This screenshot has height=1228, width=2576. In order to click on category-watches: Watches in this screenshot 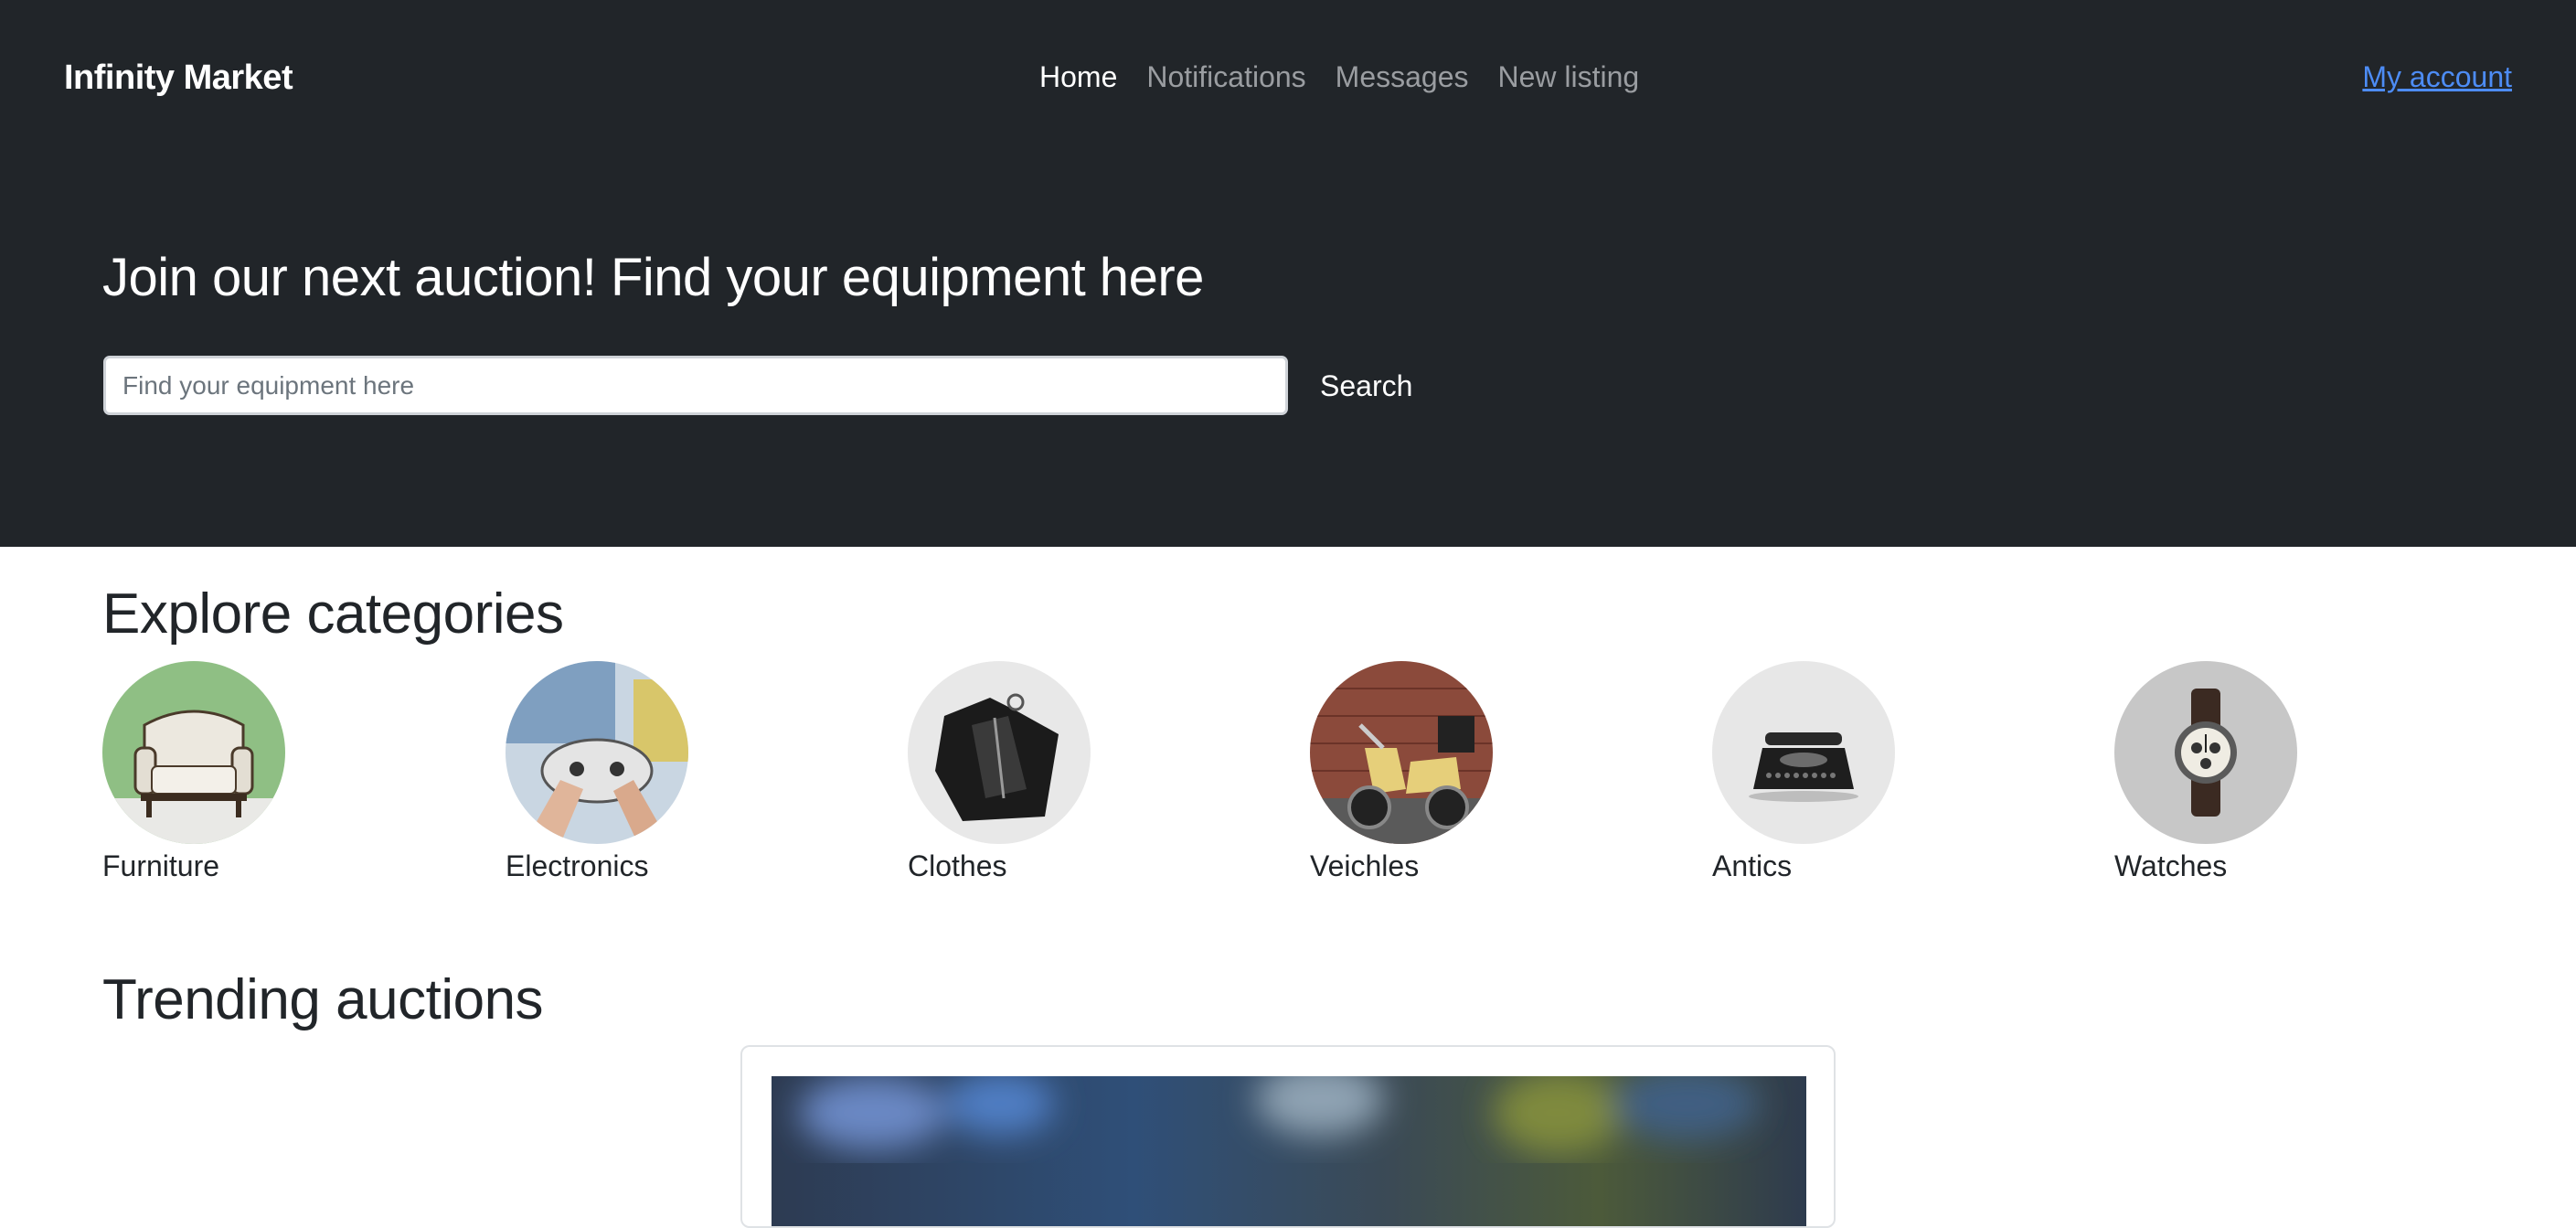, I will do `click(2251, 772)`.